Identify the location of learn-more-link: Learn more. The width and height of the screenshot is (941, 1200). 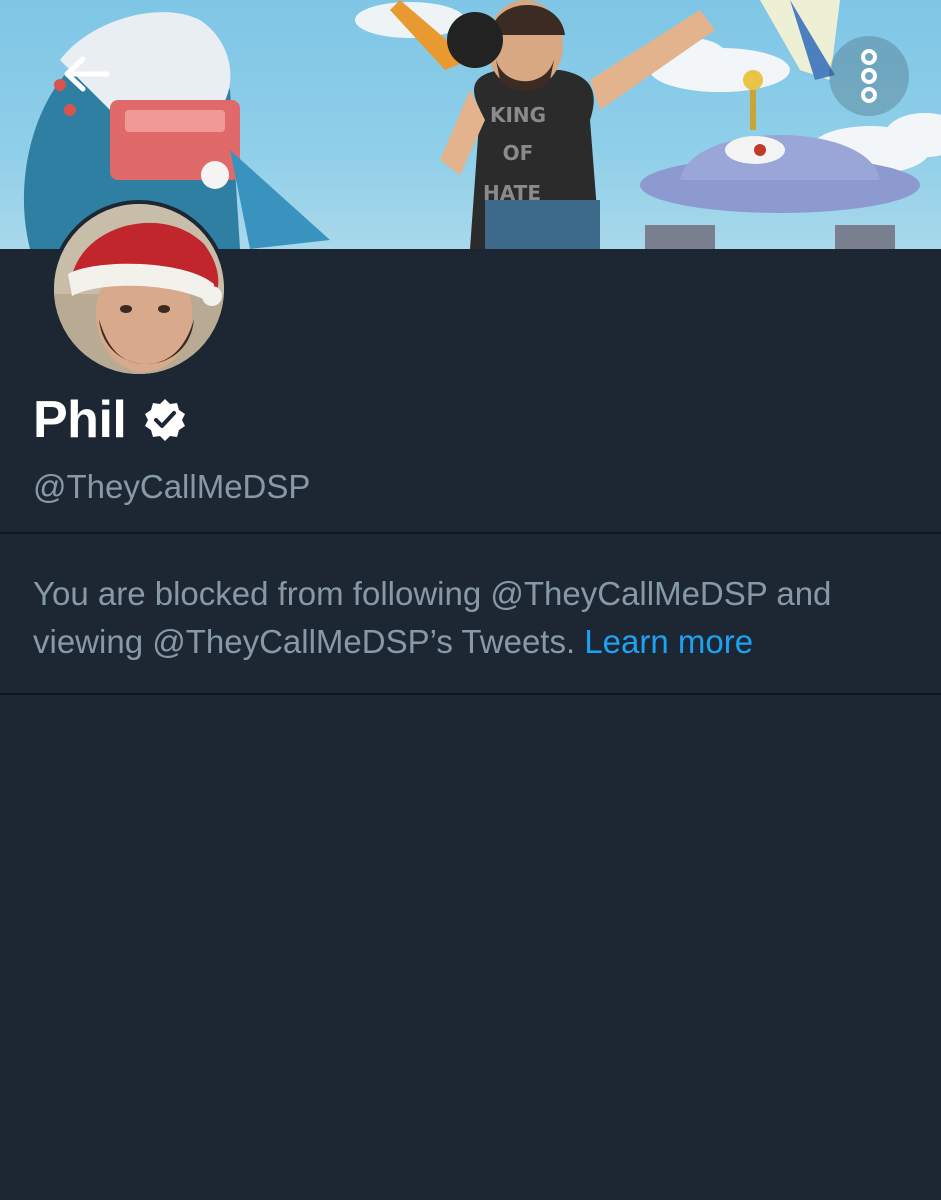
(668, 641).